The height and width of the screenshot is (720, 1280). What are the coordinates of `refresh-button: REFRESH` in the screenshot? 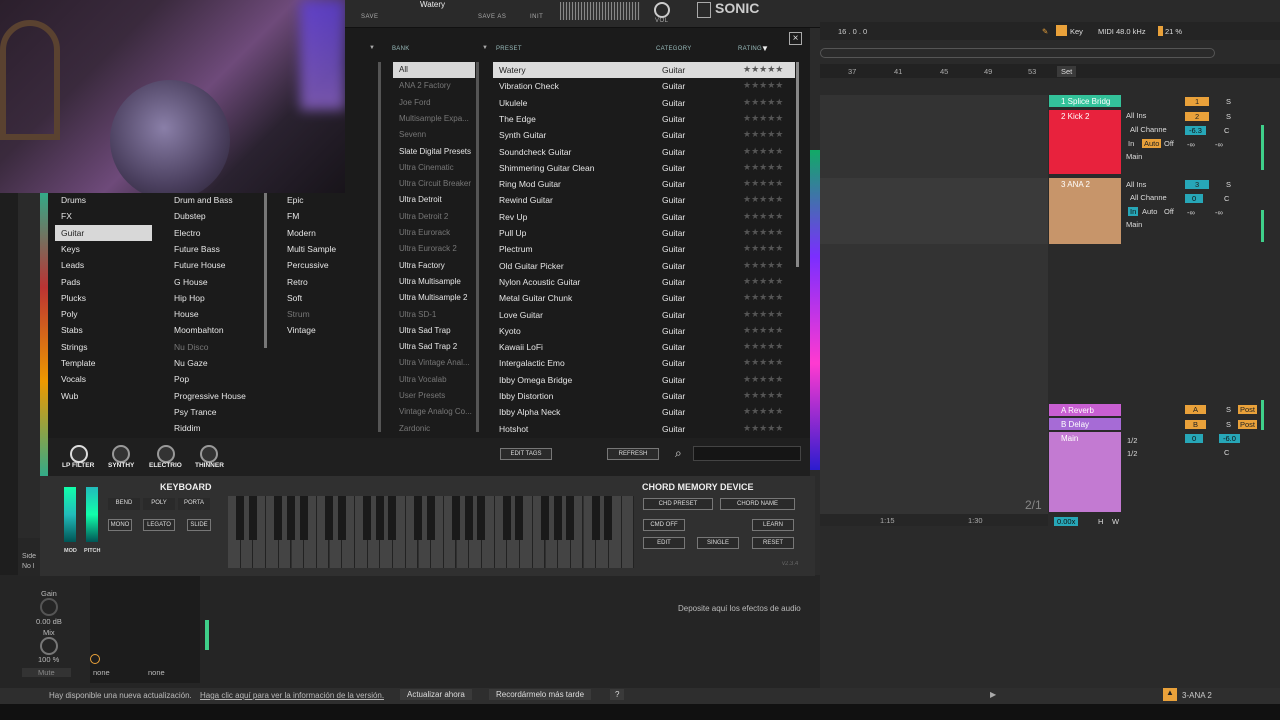 It's located at (633, 454).